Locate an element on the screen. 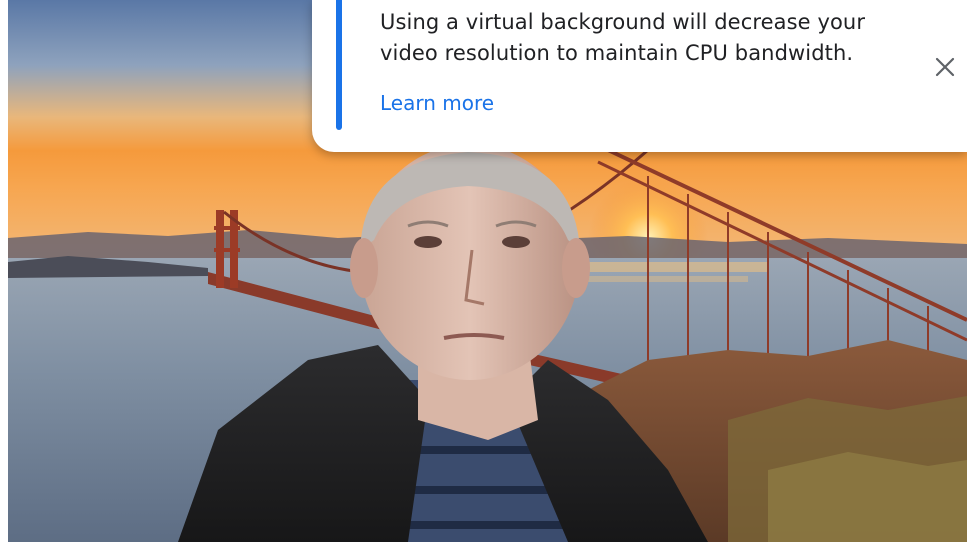 The image size is (967, 542). learn-more-link: Learn more is located at coordinates (437, 103).